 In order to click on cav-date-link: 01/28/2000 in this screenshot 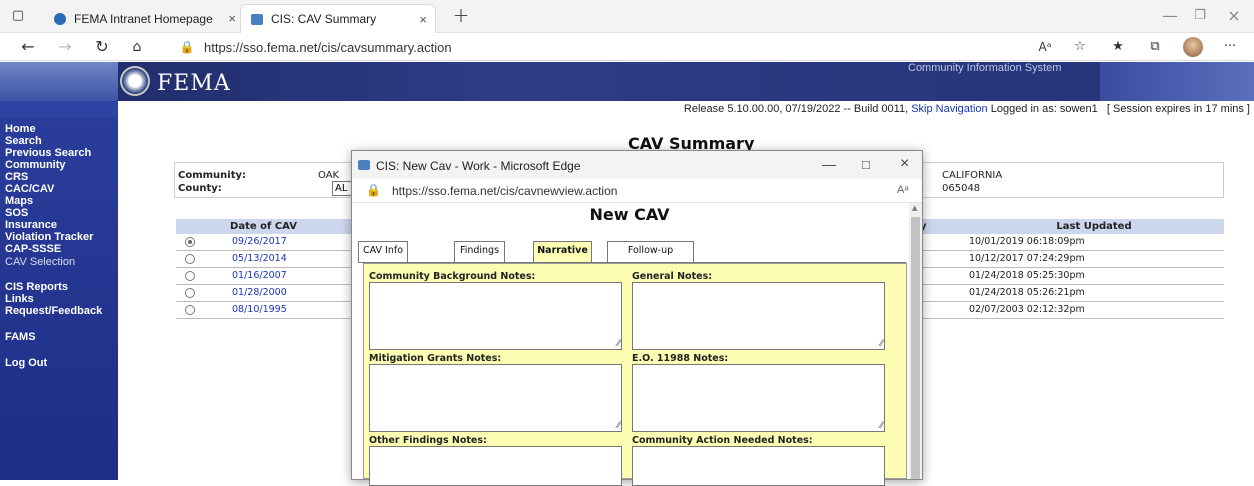, I will do `click(259, 292)`.